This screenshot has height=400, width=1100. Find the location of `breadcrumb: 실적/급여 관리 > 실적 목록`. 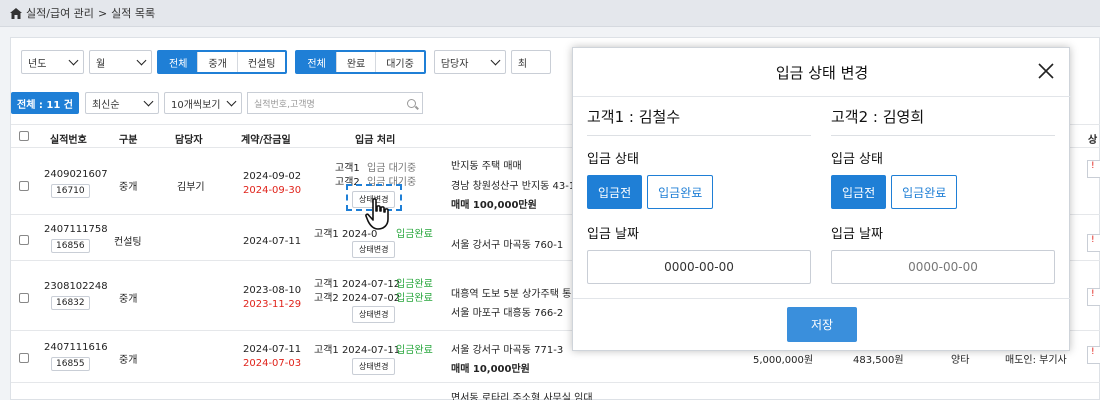

breadcrumb: 실적/급여 관리 > 실적 목록 is located at coordinates (550, 13).